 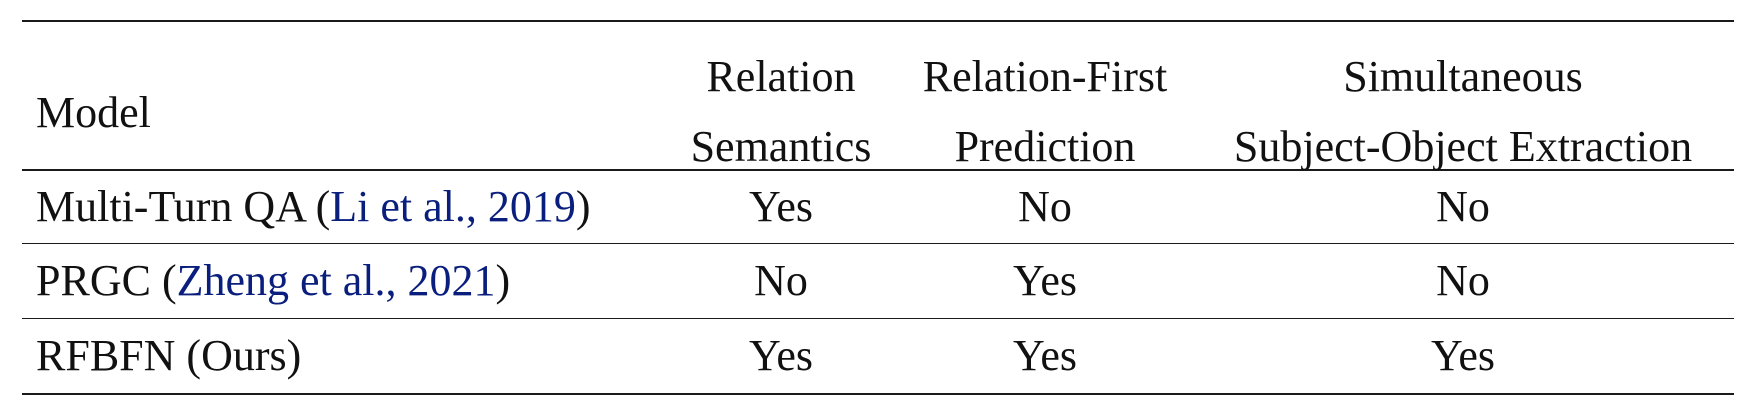 I want to click on citation-link: Li et al., 2019, so click(x=453, y=206).